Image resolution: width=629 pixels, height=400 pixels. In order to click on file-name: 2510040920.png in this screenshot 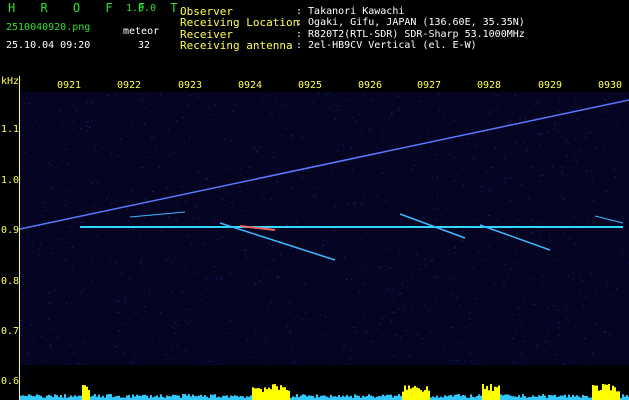, I will do `click(48, 27)`.